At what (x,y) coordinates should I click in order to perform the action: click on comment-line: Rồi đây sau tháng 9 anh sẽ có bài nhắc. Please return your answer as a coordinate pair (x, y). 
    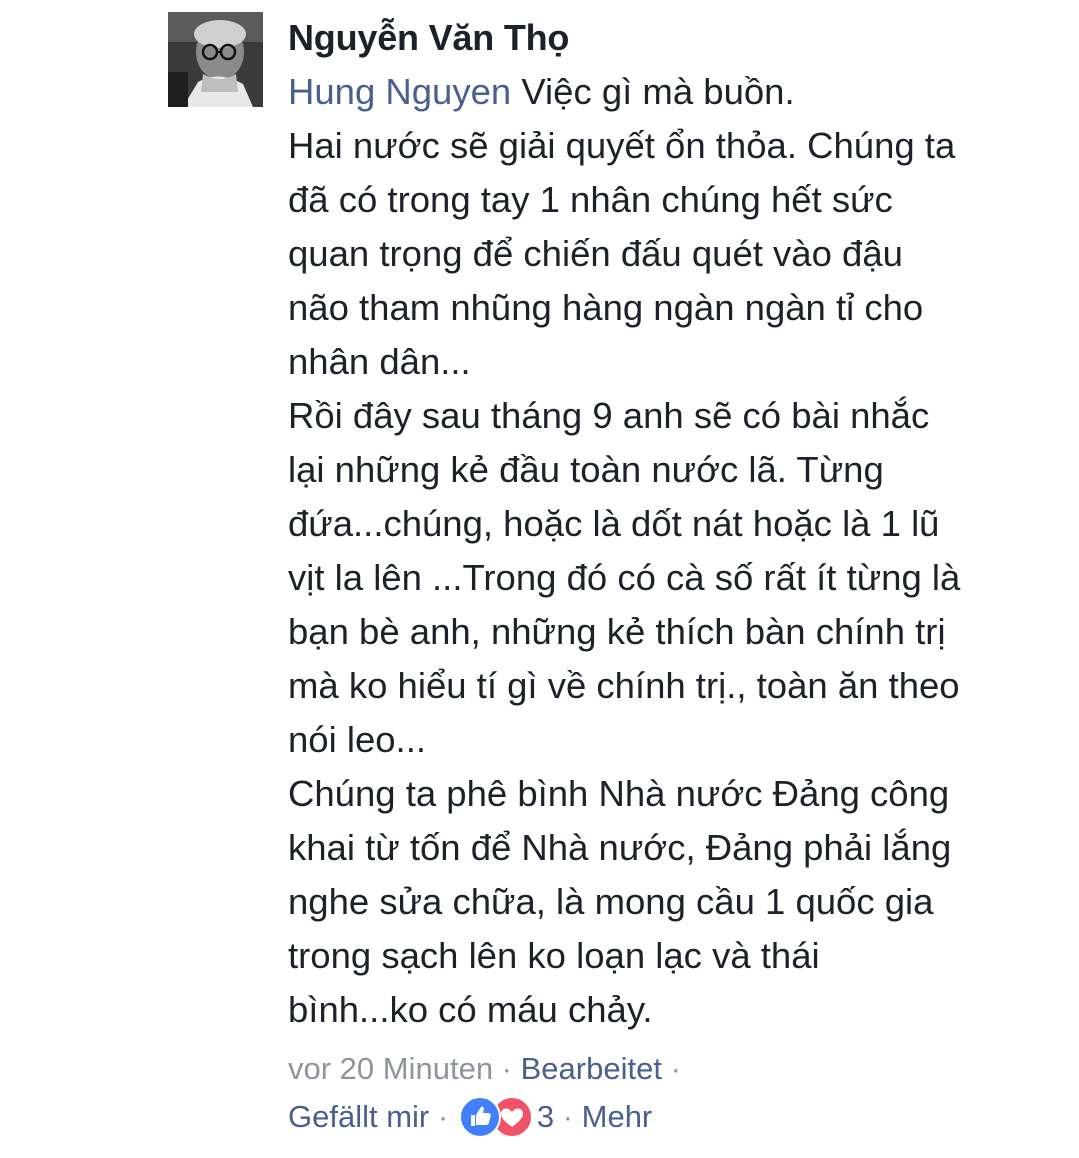
    Looking at the image, I should click on (609, 415).